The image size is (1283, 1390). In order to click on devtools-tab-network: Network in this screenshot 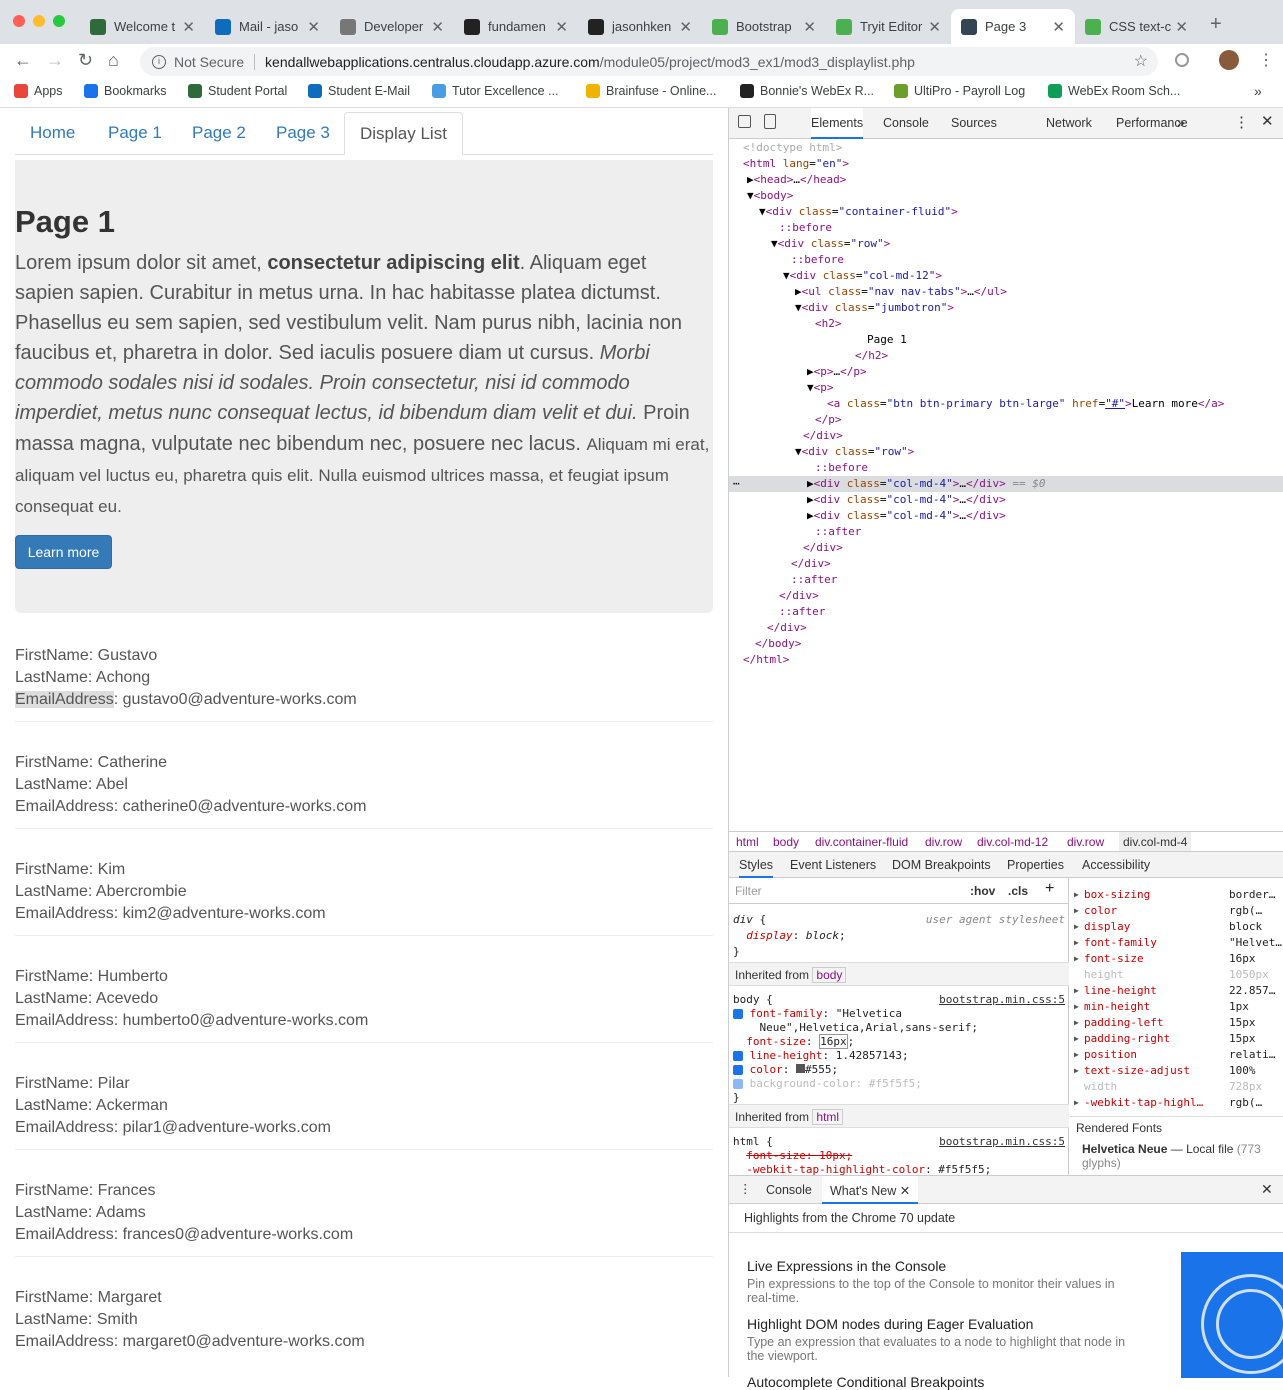, I will do `click(1069, 123)`.